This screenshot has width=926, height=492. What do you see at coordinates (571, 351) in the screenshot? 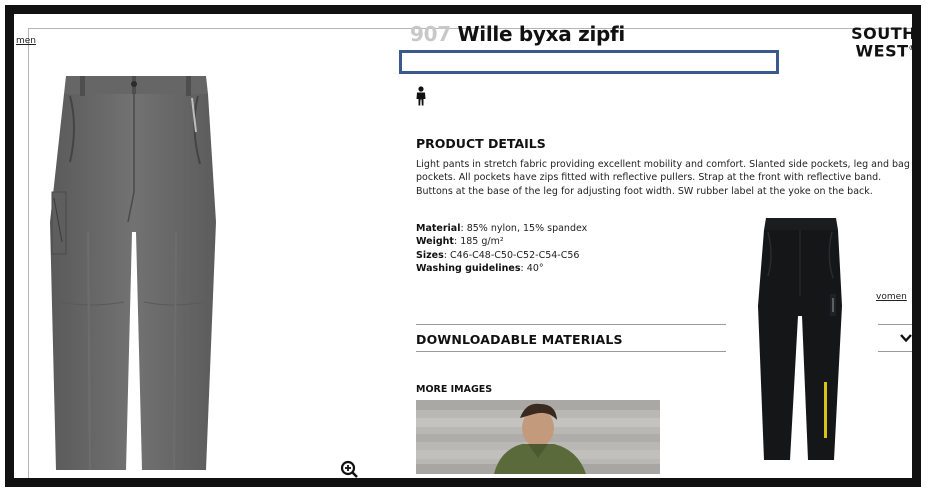
I see `downloads-divider-bottom` at bounding box center [571, 351].